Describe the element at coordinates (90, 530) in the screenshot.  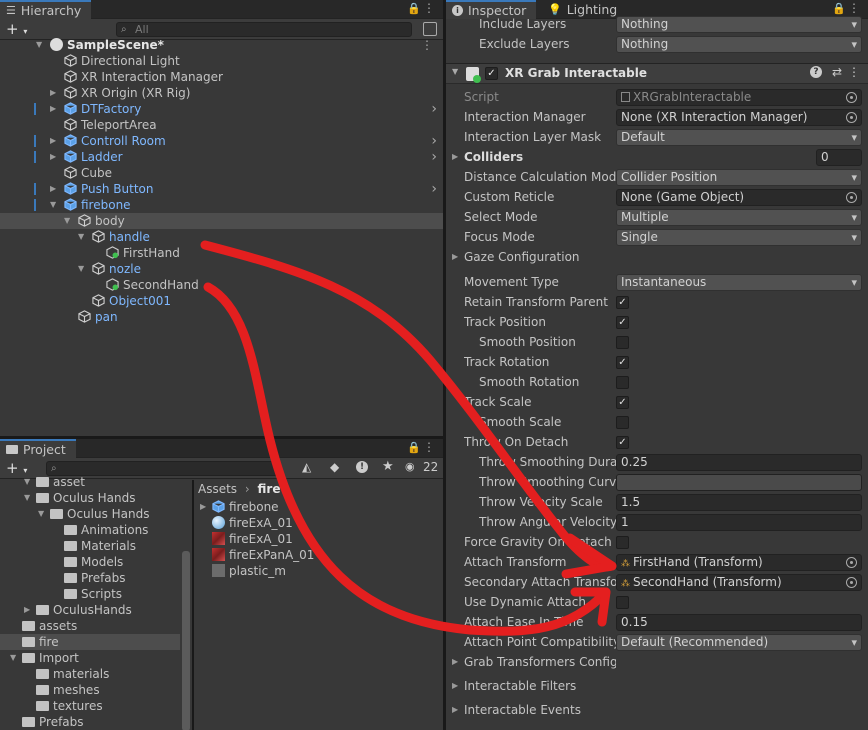
I see `folder-tree-item: Animations` at that location.